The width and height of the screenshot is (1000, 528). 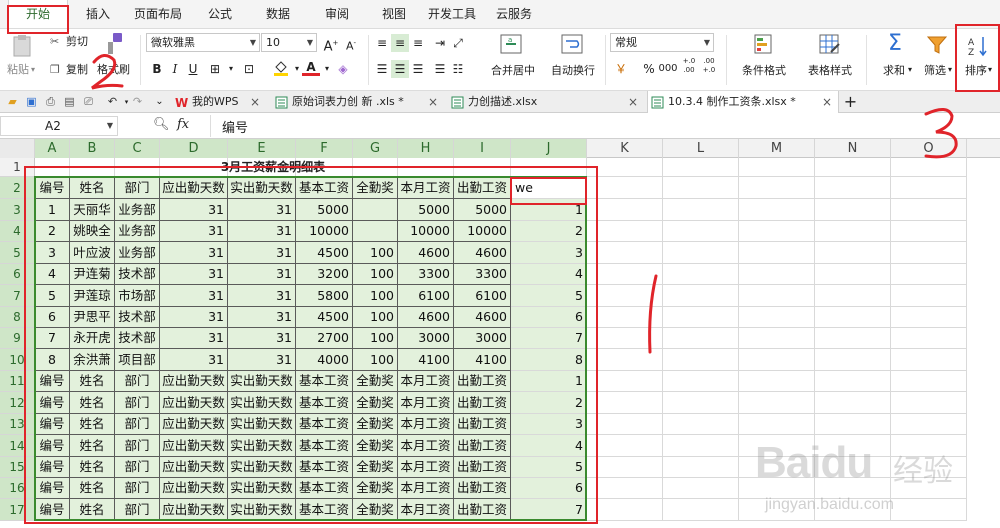 What do you see at coordinates (17, 424) in the screenshot?
I see `row-header: 13` at bounding box center [17, 424].